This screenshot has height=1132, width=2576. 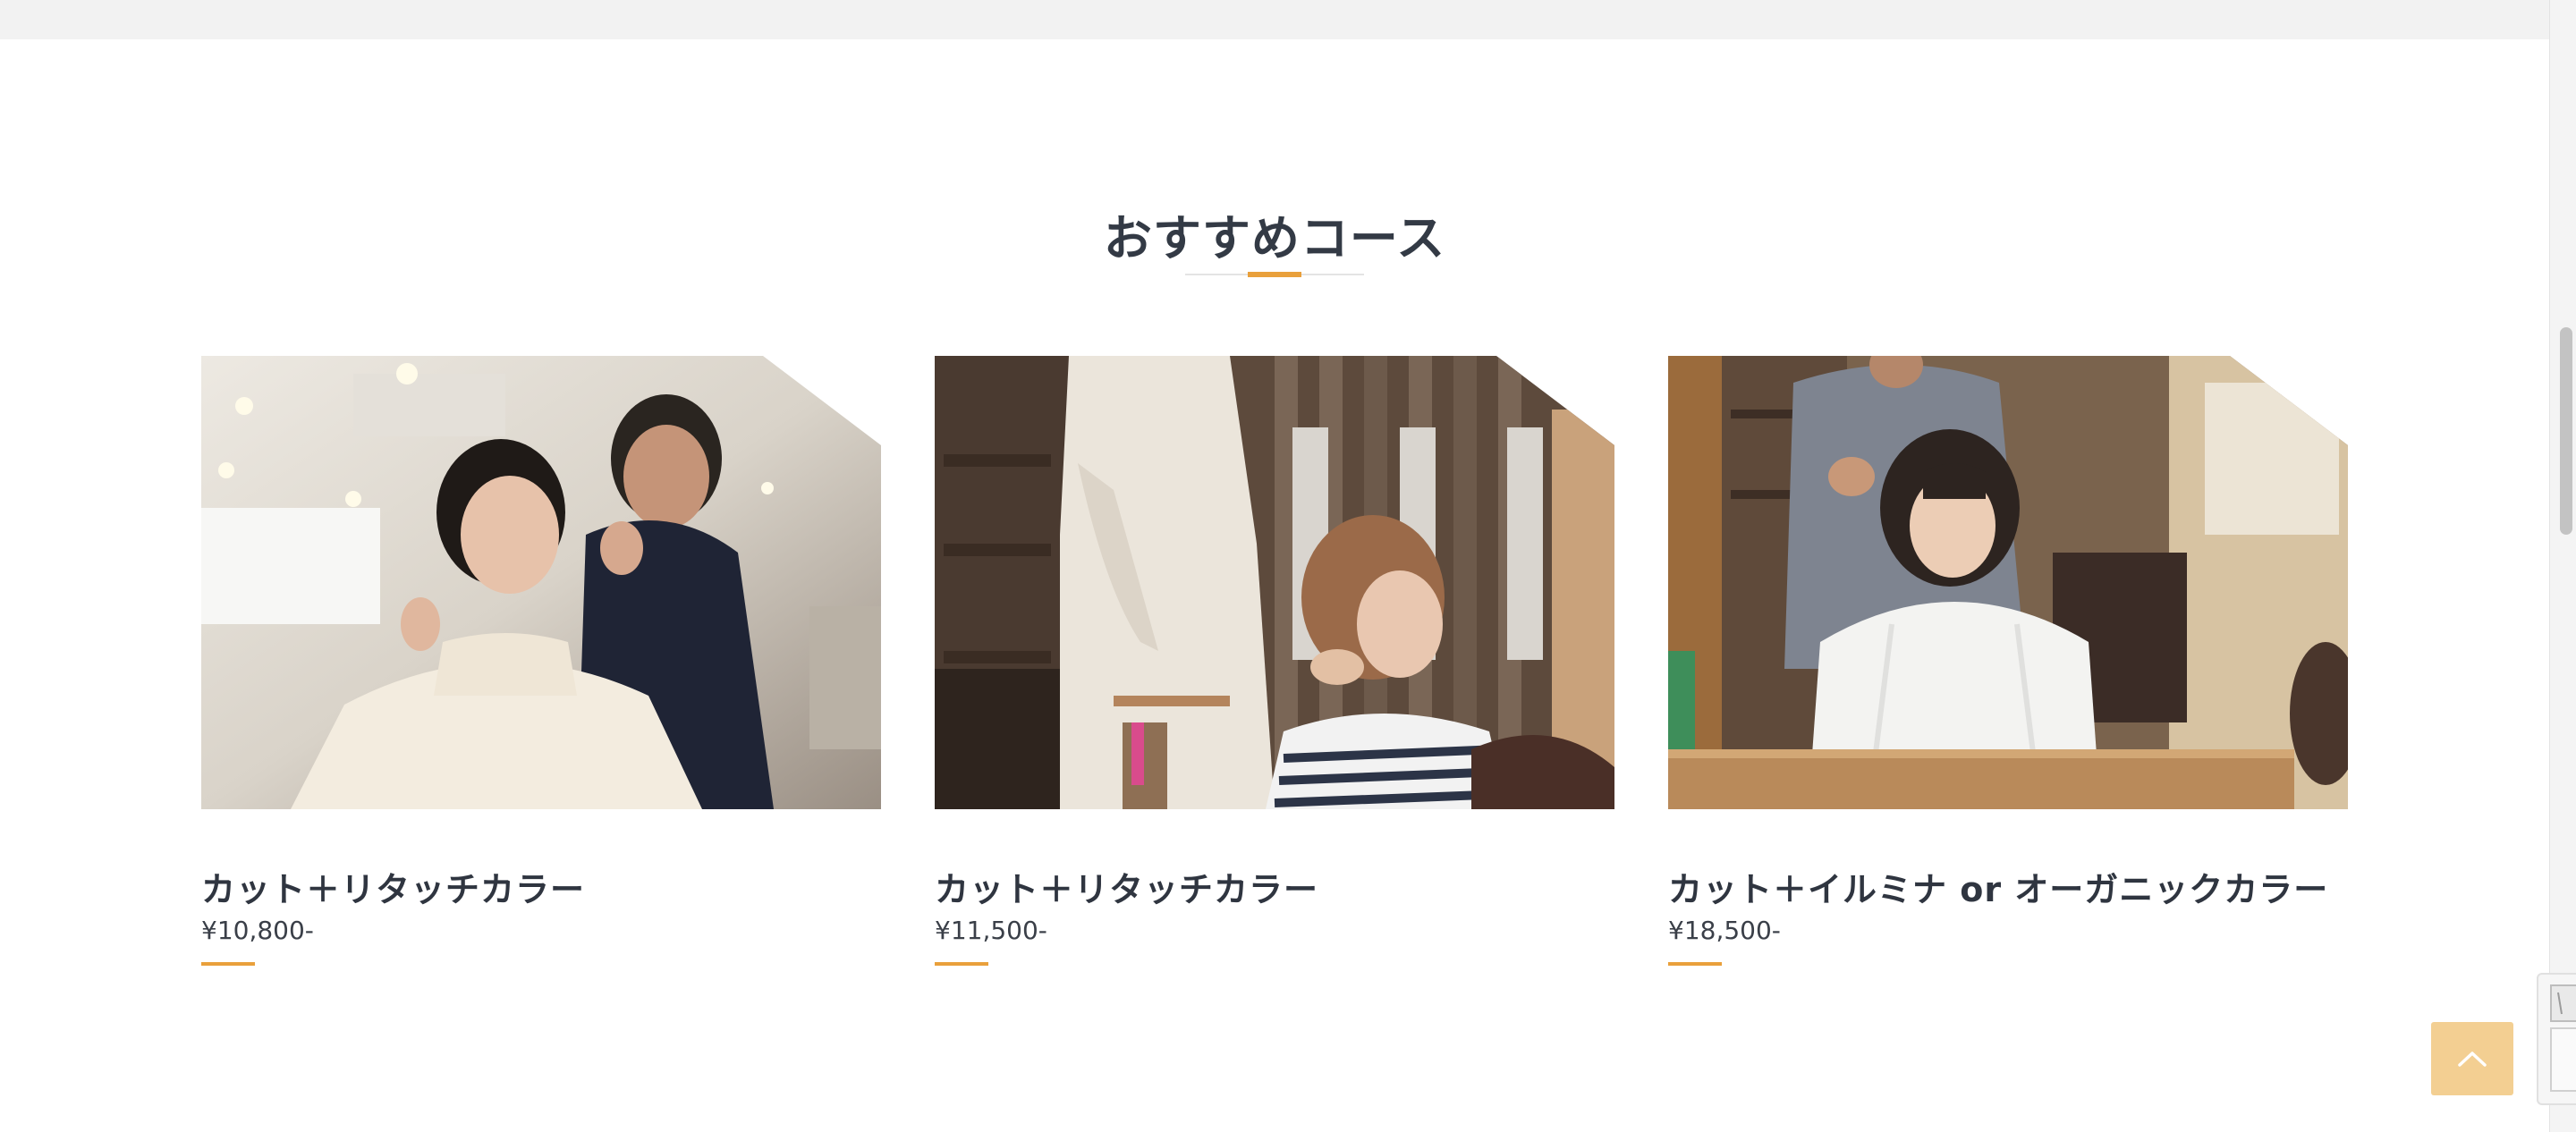 I want to click on course-price: ¥10,800-, so click(x=257, y=930).